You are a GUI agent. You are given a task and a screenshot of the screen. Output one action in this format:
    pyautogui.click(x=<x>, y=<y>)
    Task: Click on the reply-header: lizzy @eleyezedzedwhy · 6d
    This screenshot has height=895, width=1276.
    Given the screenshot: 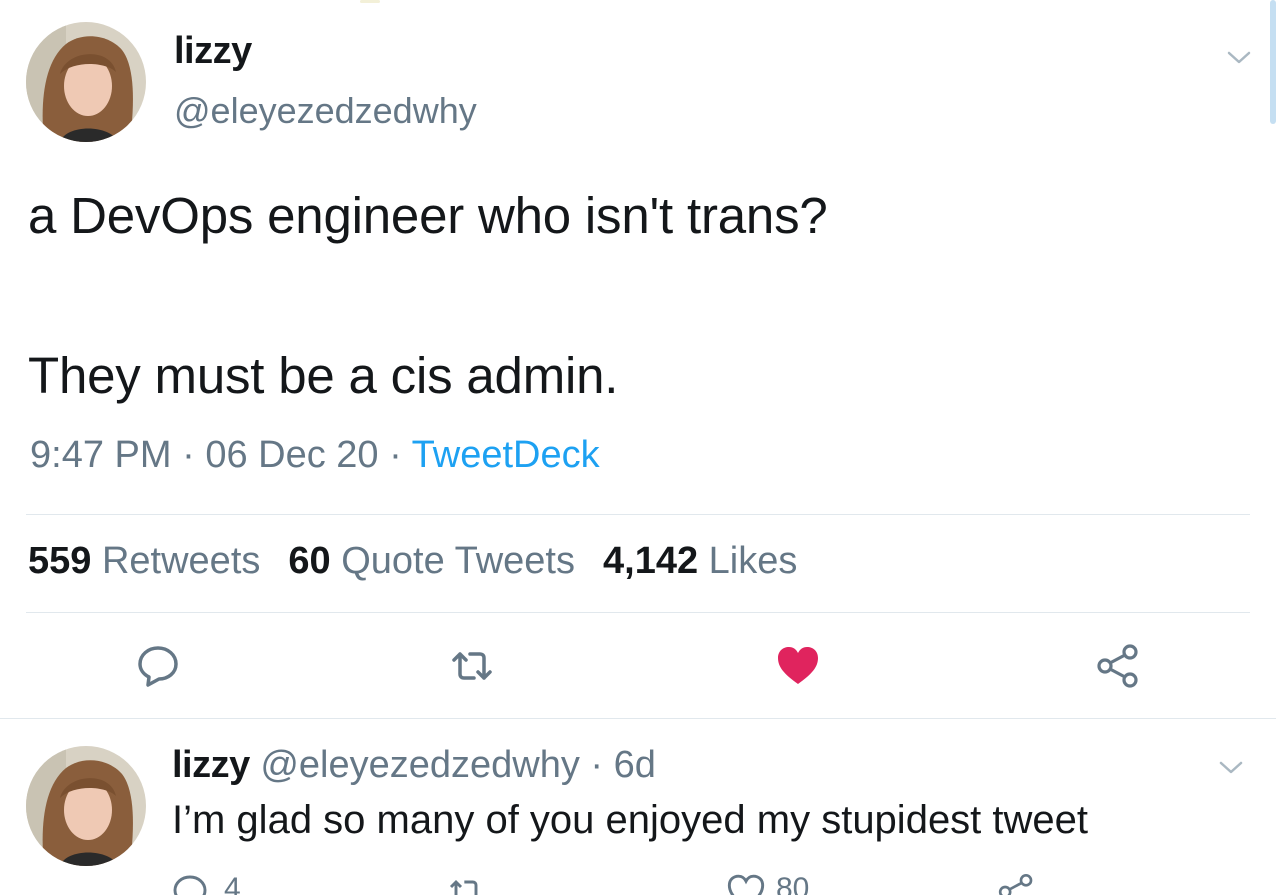 What is the action you would take?
    pyautogui.click(x=414, y=765)
    